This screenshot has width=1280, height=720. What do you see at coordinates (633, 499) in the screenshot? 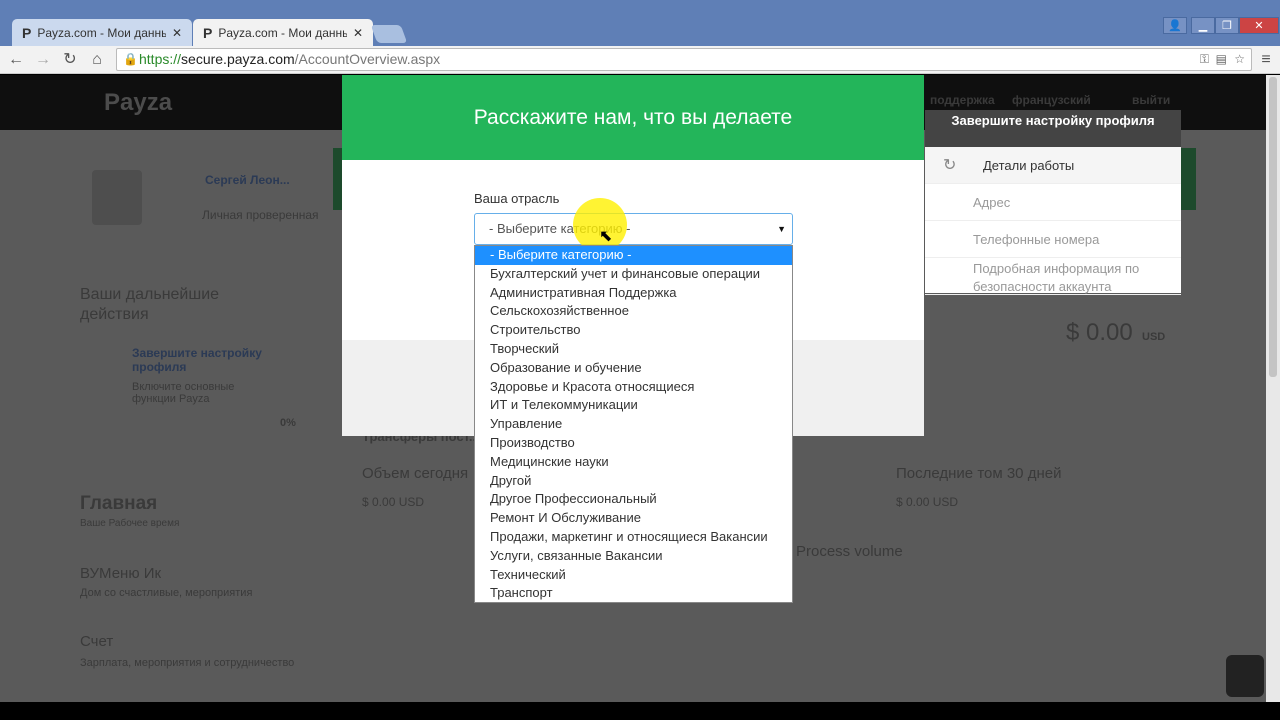
I see `industry-option: Другое Профессиональный` at bounding box center [633, 499].